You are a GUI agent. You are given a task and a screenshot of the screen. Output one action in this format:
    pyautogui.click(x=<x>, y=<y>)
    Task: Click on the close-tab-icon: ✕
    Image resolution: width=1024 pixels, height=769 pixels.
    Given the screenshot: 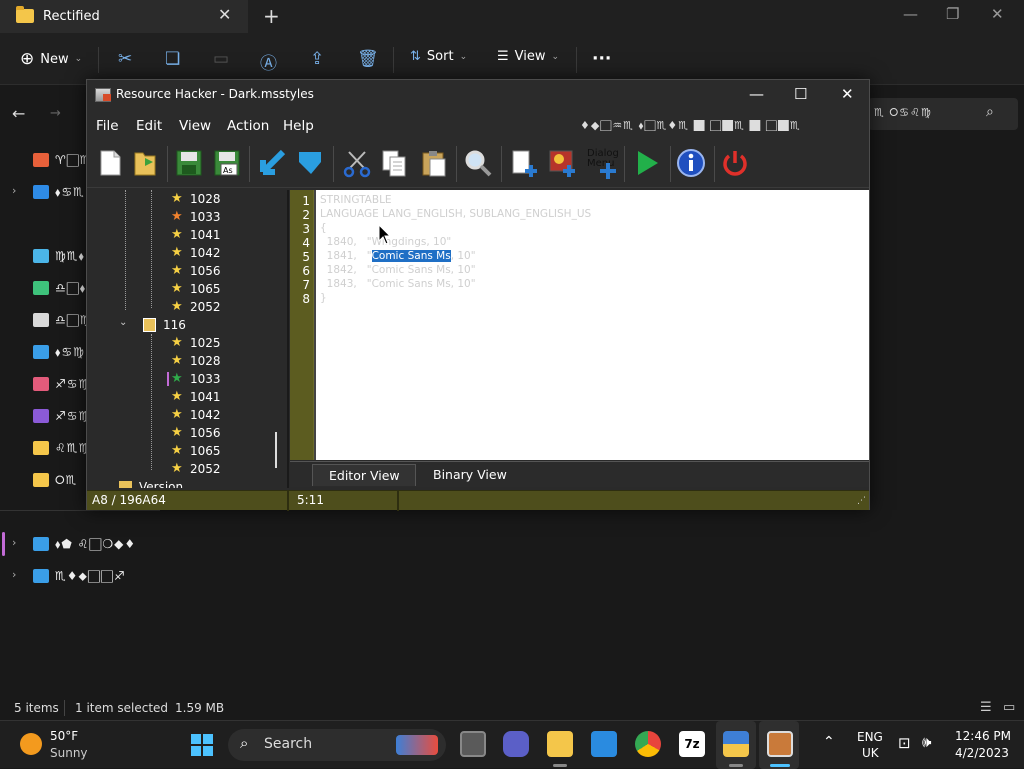 What is the action you would take?
    pyautogui.click(x=224, y=14)
    